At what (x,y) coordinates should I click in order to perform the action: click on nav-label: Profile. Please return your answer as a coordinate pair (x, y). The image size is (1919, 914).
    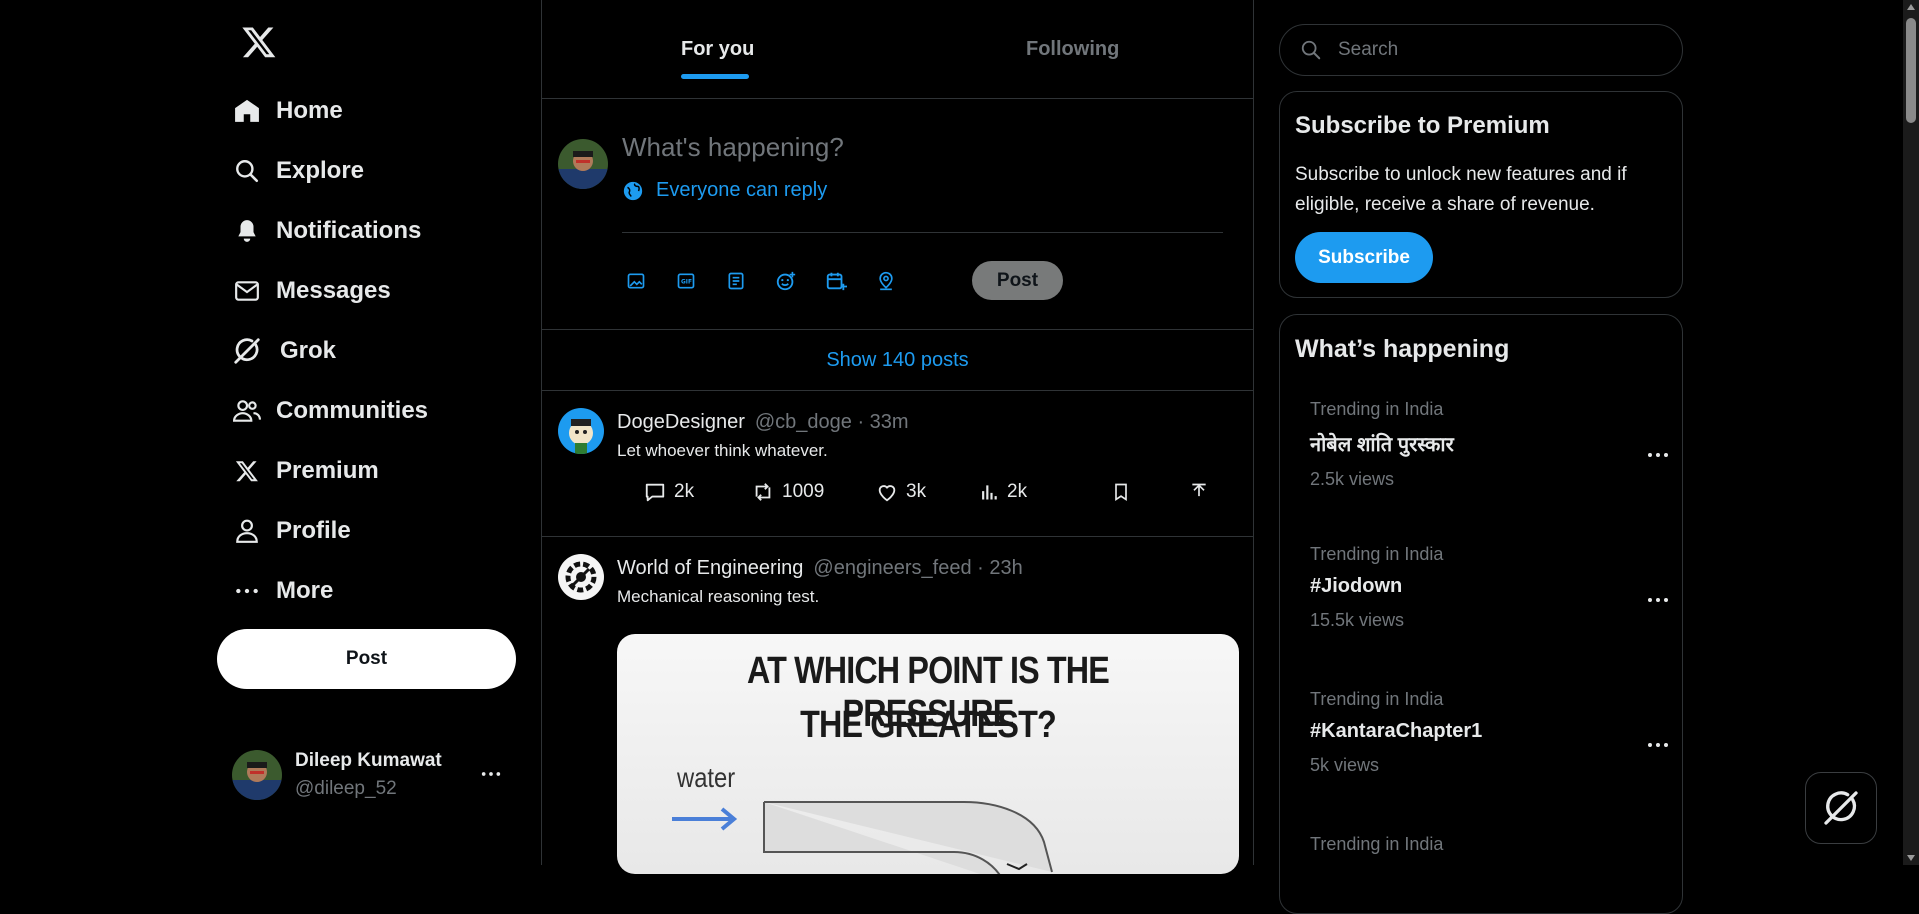
    Looking at the image, I should click on (313, 530).